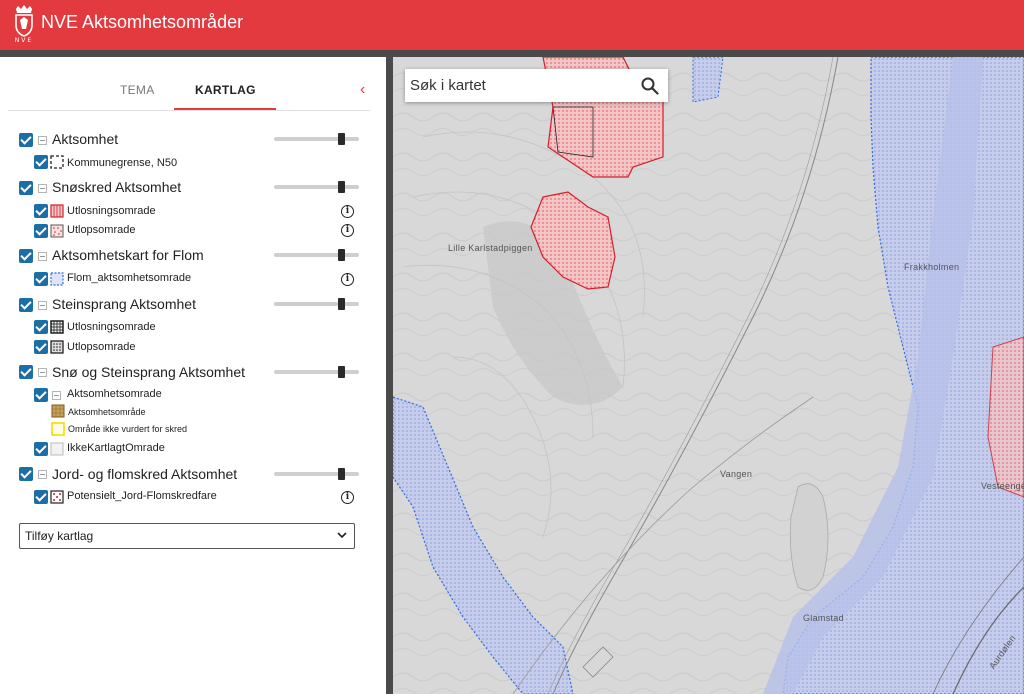 This screenshot has width=1024, height=694. What do you see at coordinates (85, 139) in the screenshot?
I see `layer-label-aktsomhet: Aktsomhet` at bounding box center [85, 139].